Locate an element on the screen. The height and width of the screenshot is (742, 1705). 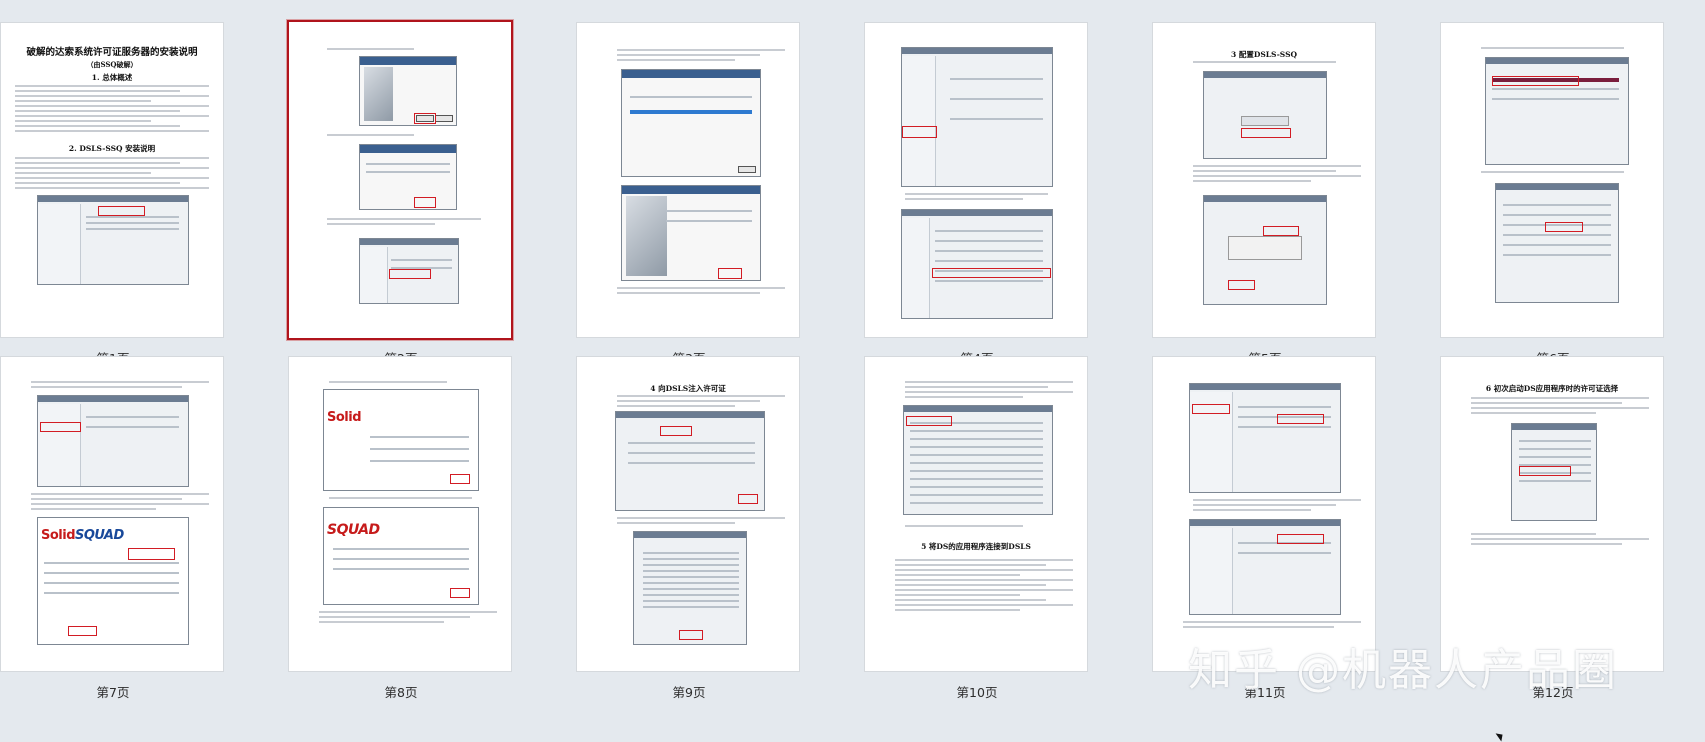
solidsquad-logo: SolidSQUAD is located at coordinates (82, 535).